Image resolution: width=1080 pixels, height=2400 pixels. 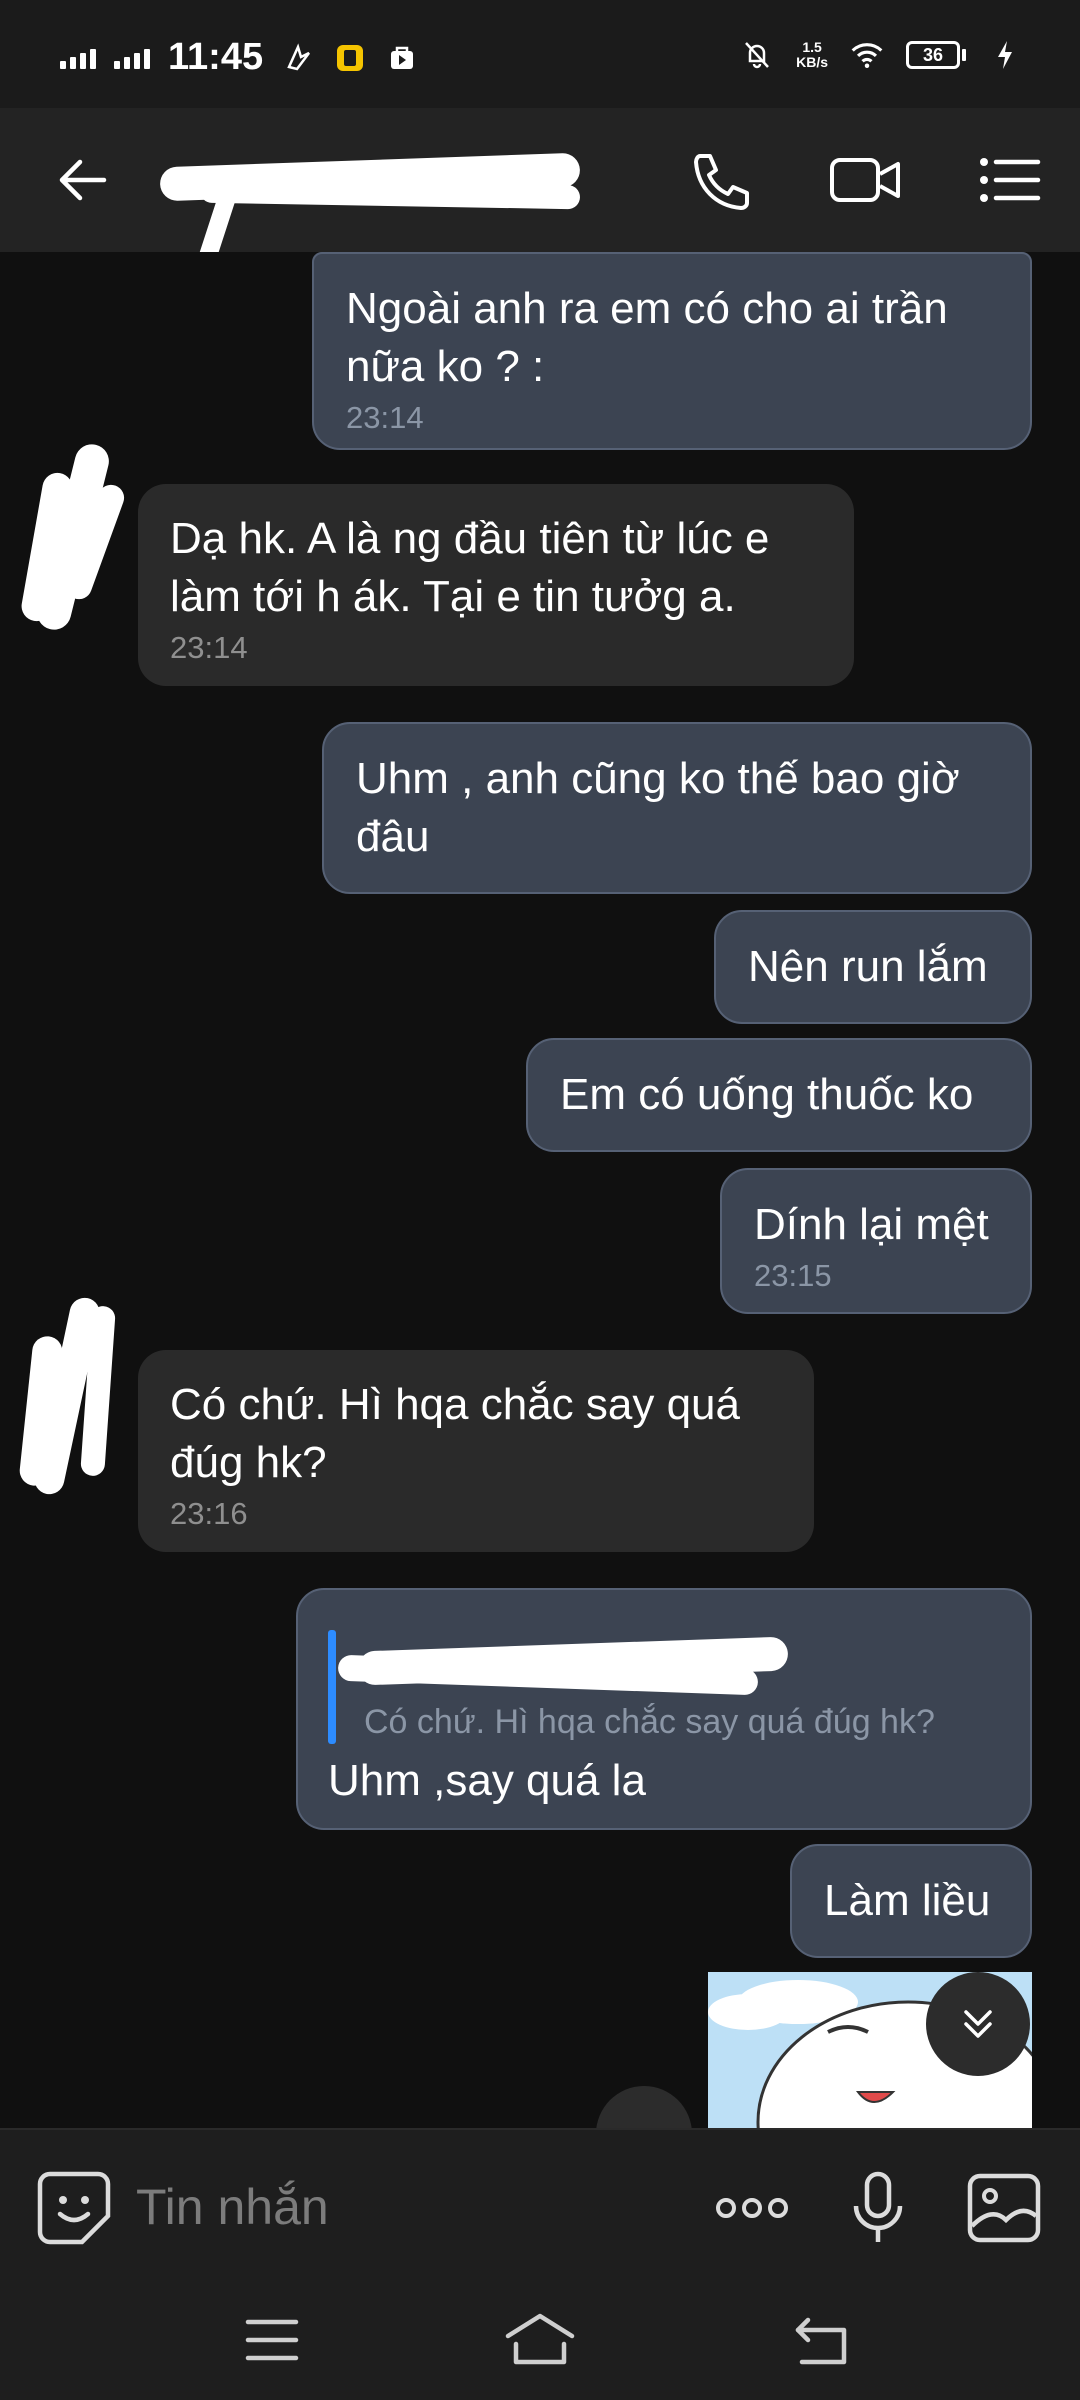 I want to click on recent-apps-button, so click(x=272, y=2340).